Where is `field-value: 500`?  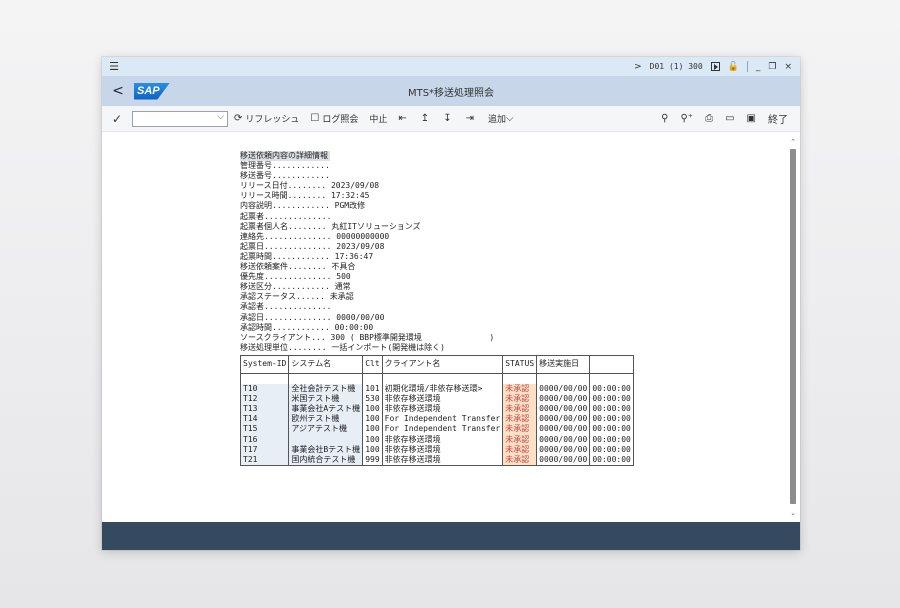
field-value: 500 is located at coordinates (343, 277).